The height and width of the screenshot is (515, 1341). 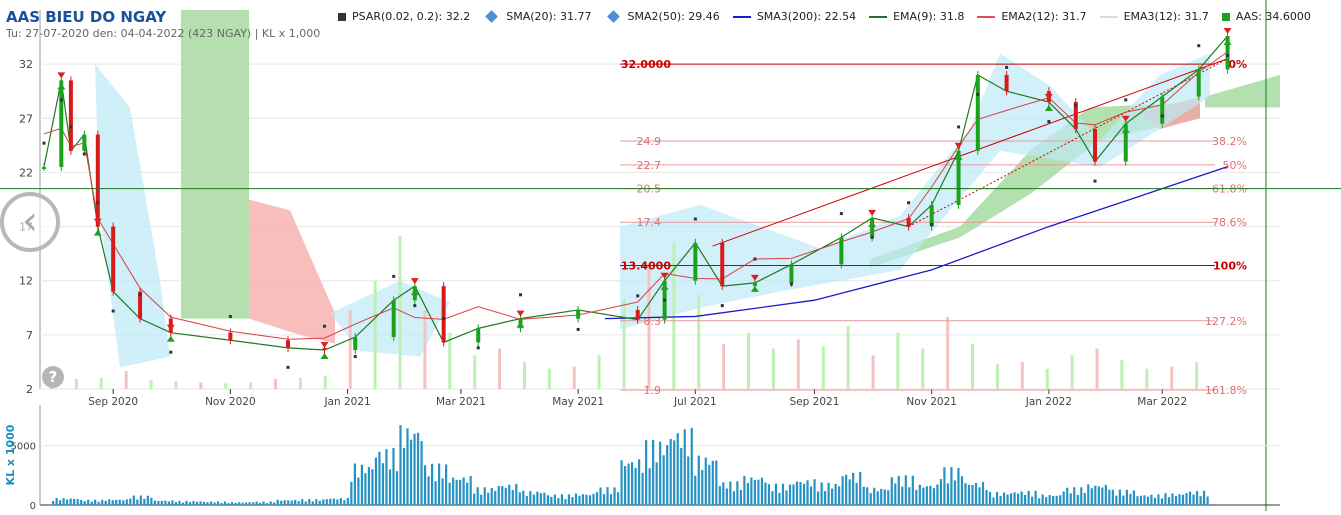 I want to click on legend-item: SMA(20): 31.77, so click(x=537, y=16).